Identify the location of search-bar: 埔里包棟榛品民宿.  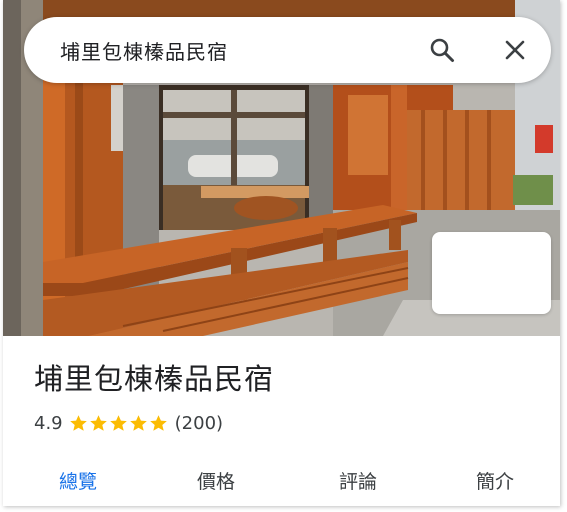
(287, 50).